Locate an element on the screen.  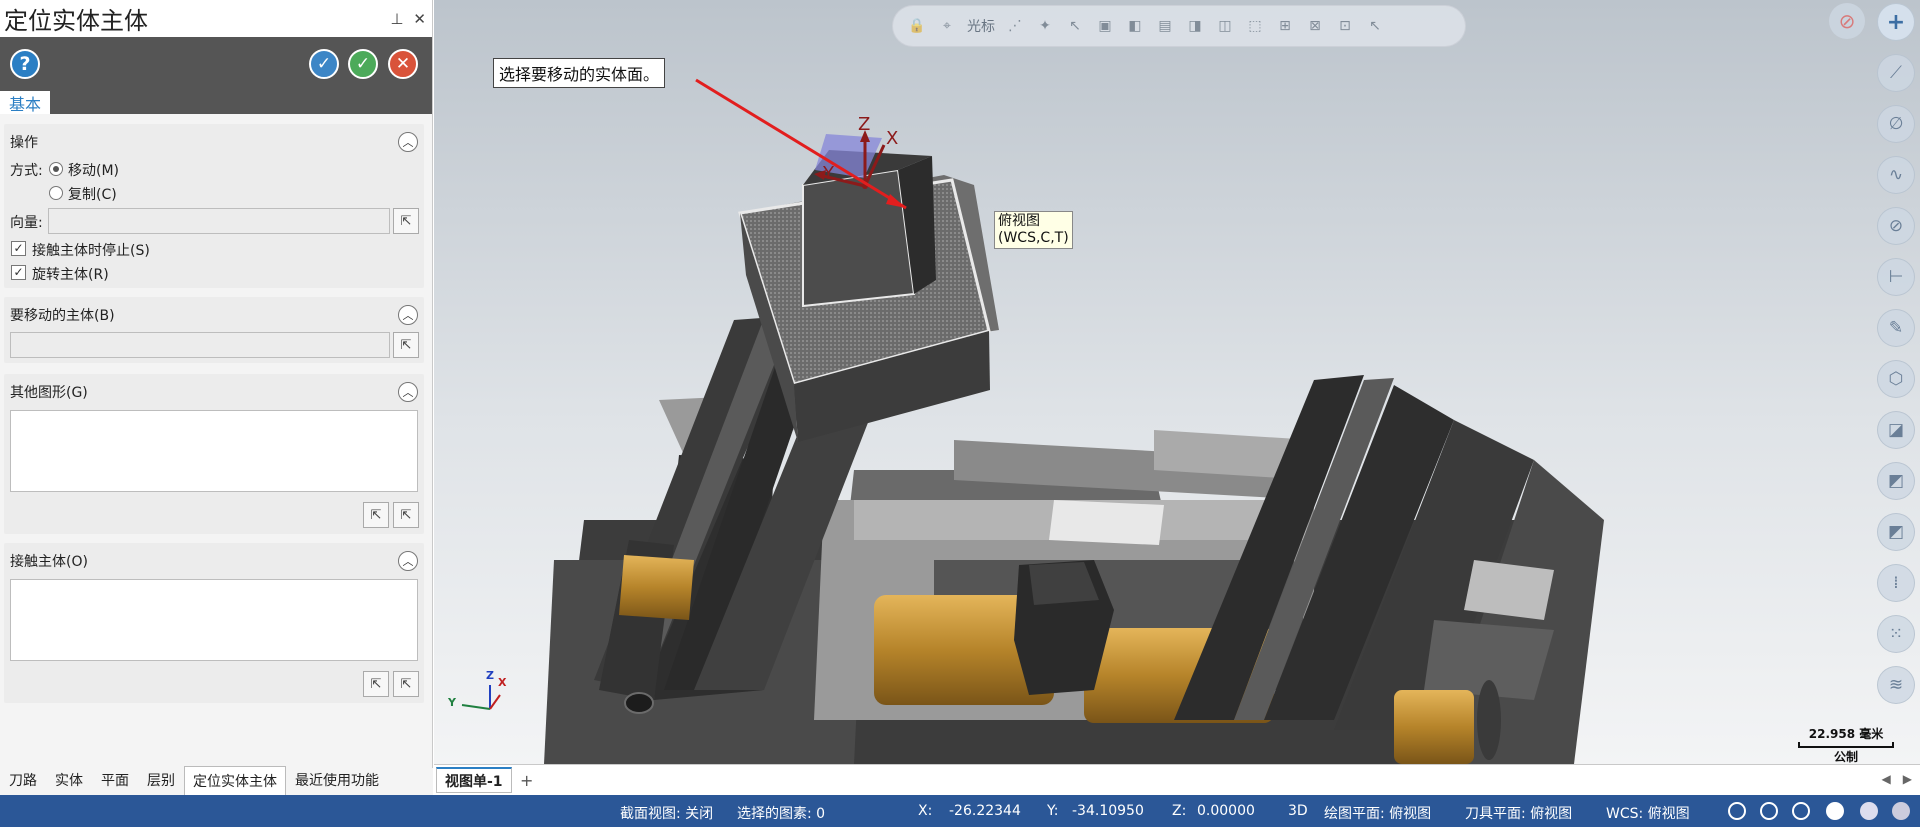
window-select-icon: ⬚ is located at coordinates (1255, 26).